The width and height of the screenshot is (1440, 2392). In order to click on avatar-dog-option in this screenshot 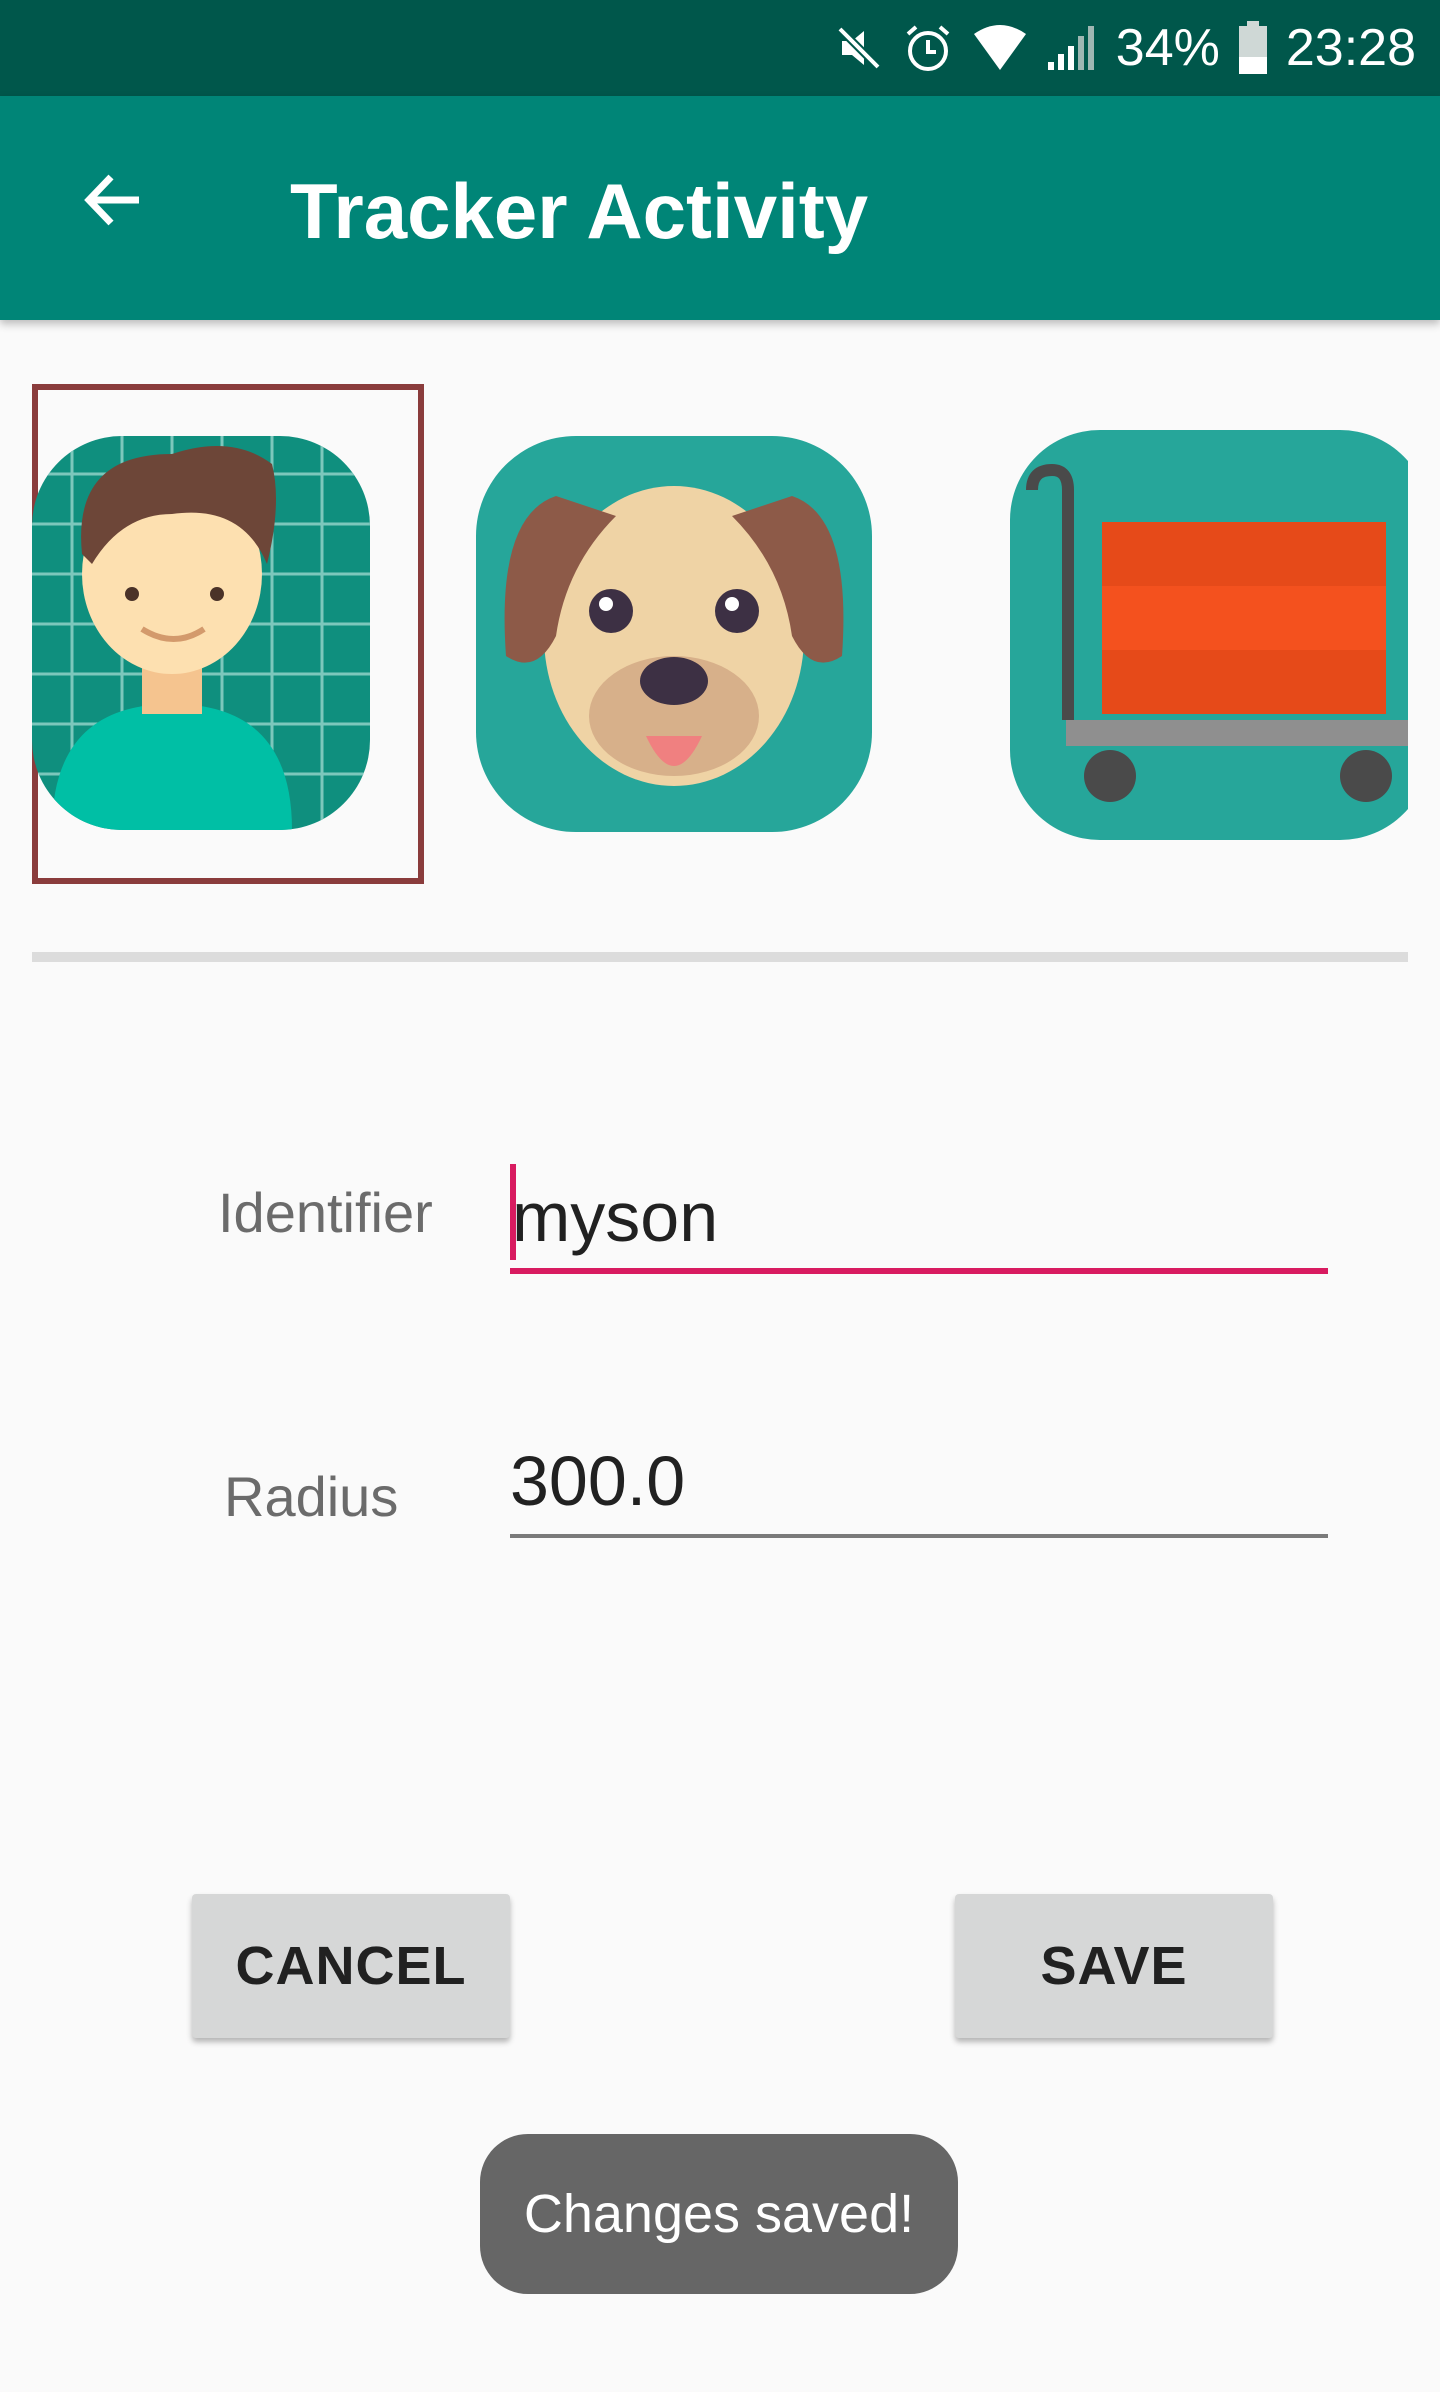, I will do `click(674, 634)`.